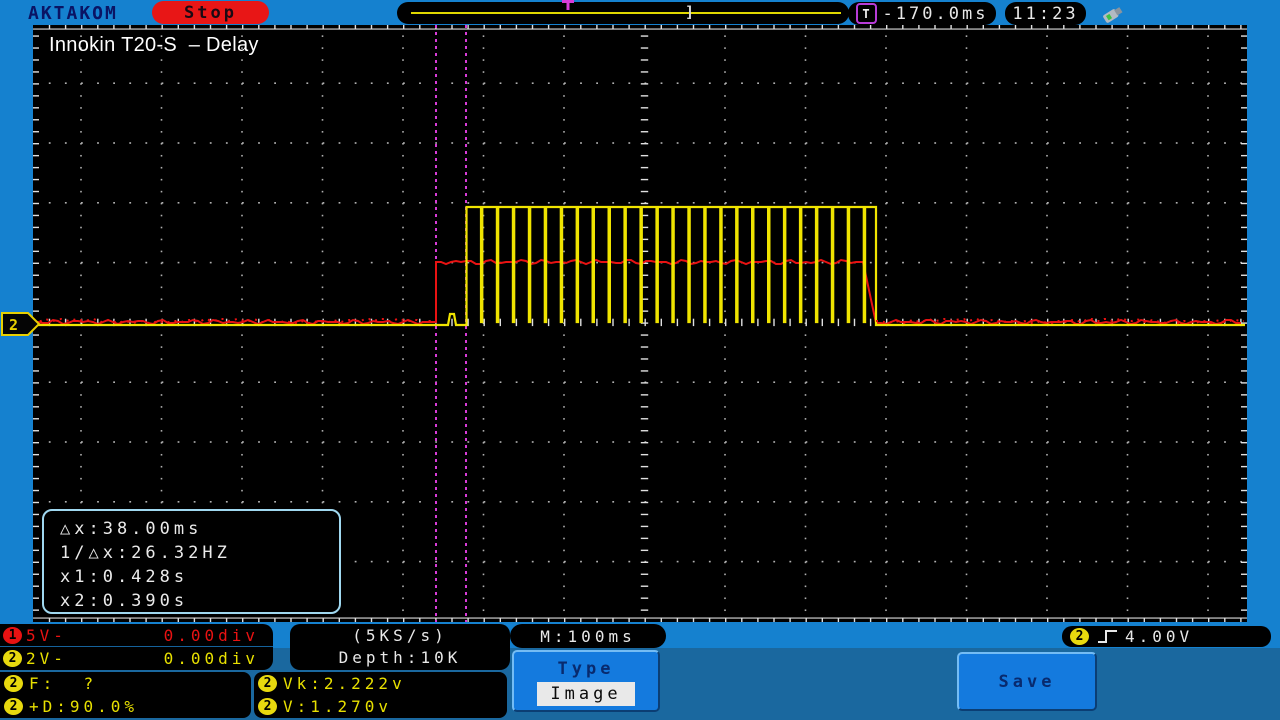 This screenshot has height=720, width=1280. Describe the element at coordinates (211, 658) in the screenshot. I see `ch2-offset: 0.00div` at that location.